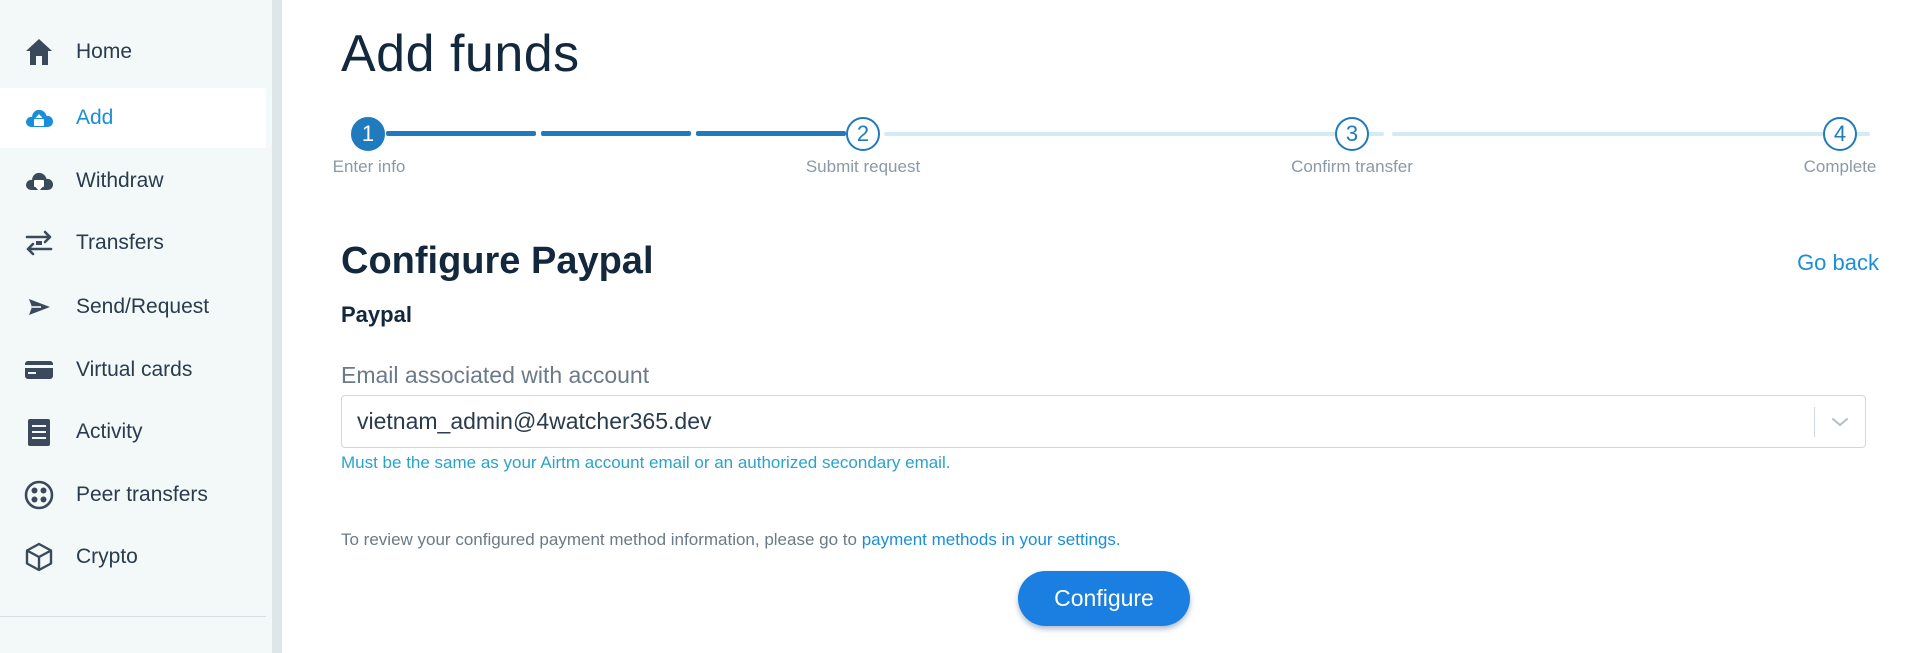  I want to click on sidebar-item-label: Home, so click(104, 51).